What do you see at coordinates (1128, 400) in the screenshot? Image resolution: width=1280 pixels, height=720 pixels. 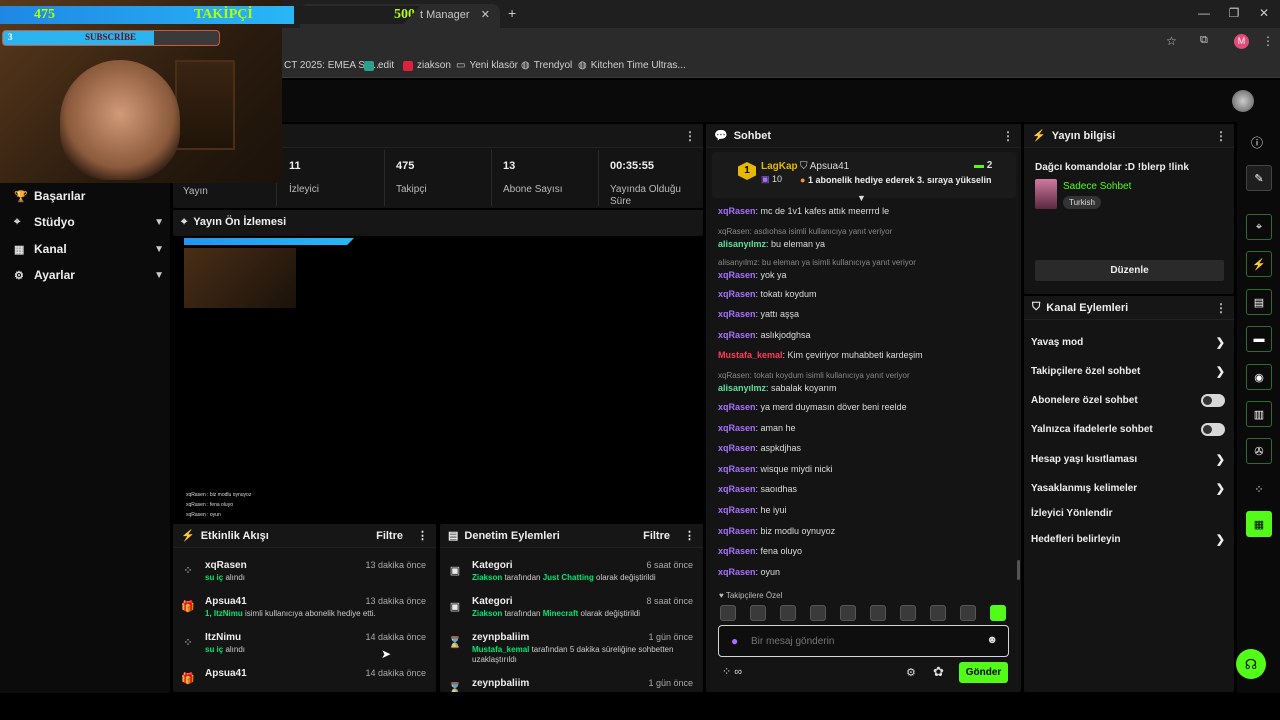 I see `action-subscribers-only: Abonelere özel sohbet` at bounding box center [1128, 400].